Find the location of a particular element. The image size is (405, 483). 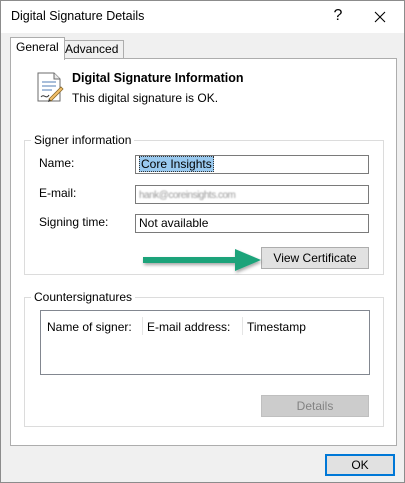

close-icon is located at coordinates (380, 17).